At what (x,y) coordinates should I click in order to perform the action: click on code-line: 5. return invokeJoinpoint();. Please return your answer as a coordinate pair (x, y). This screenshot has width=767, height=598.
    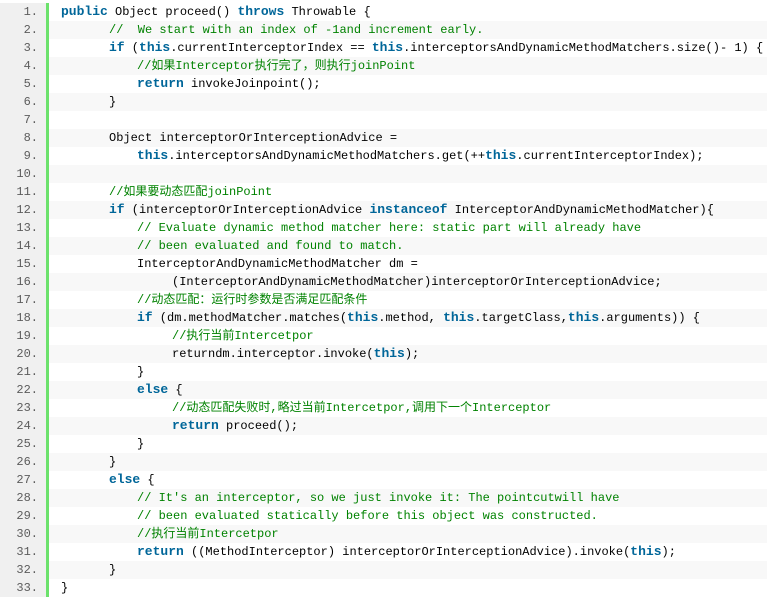
    Looking at the image, I should click on (383, 84).